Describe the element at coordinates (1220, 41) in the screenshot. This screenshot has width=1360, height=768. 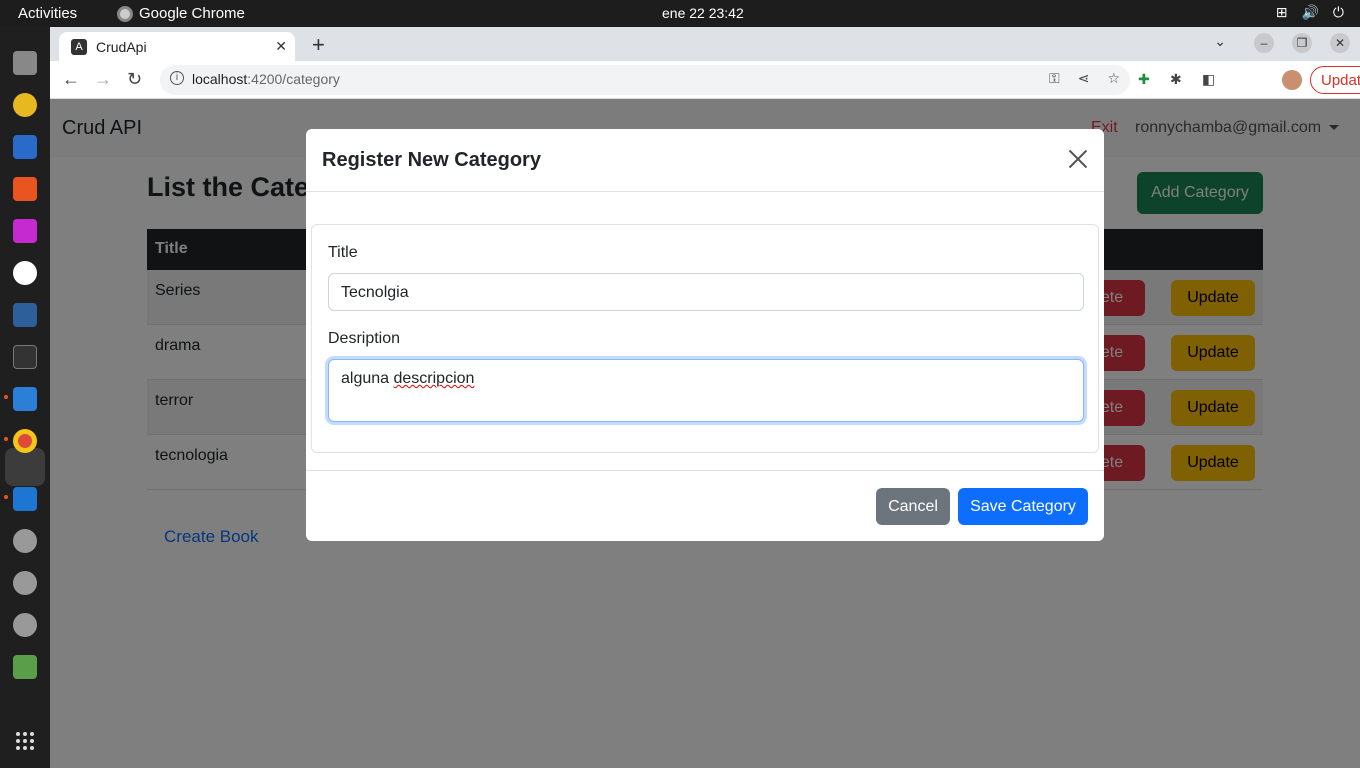
I see `tab-search-chevron-icon: ⌄` at that location.